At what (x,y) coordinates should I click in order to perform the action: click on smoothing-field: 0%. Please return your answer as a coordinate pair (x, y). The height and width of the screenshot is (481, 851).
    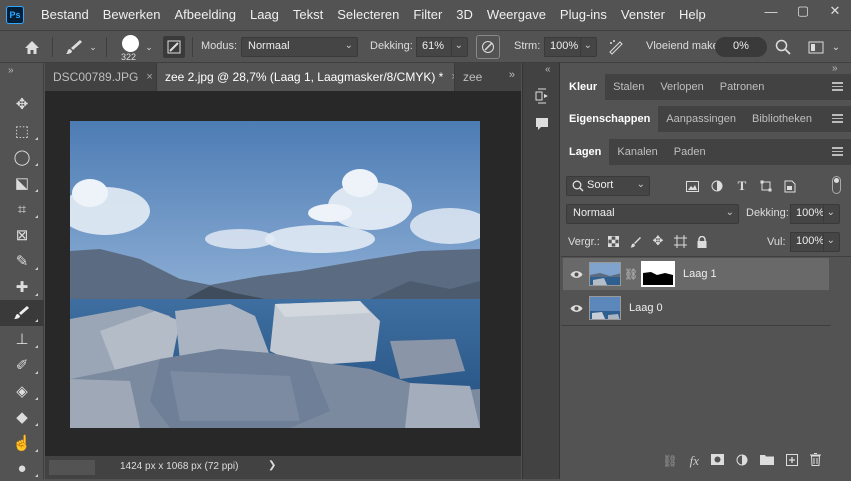
    Looking at the image, I should click on (741, 47).